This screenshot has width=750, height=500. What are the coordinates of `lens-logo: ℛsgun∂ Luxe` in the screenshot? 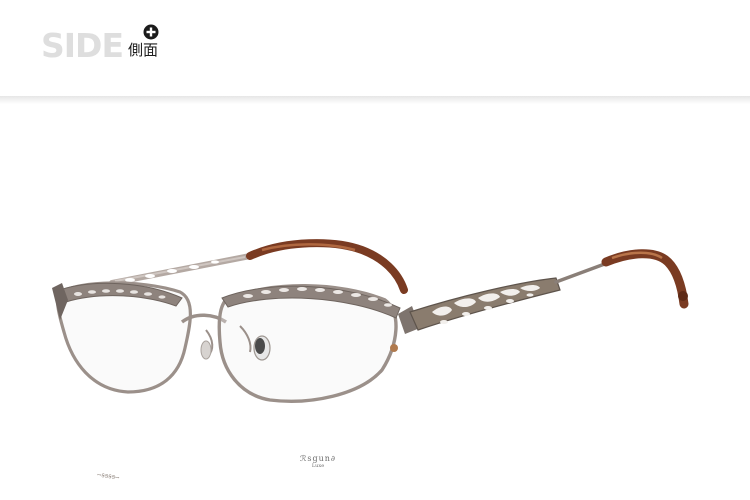 It's located at (318, 461).